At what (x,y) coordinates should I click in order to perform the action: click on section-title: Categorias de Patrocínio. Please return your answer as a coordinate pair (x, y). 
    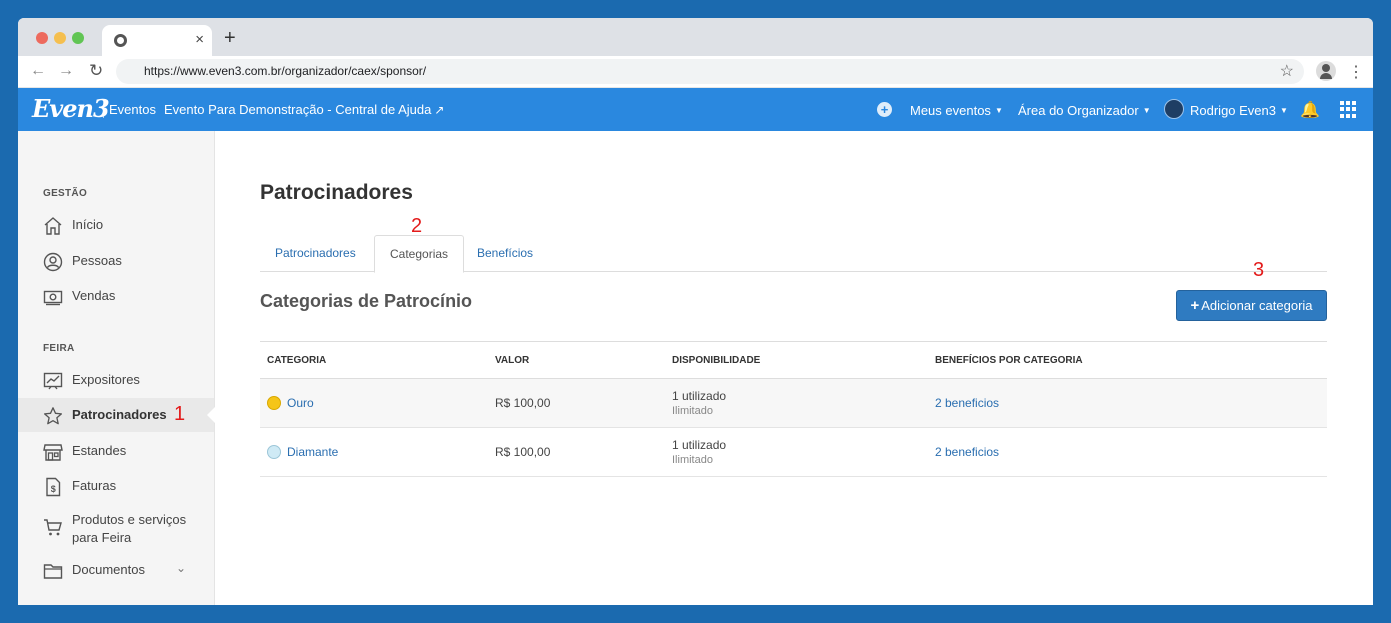
    Looking at the image, I should click on (366, 301).